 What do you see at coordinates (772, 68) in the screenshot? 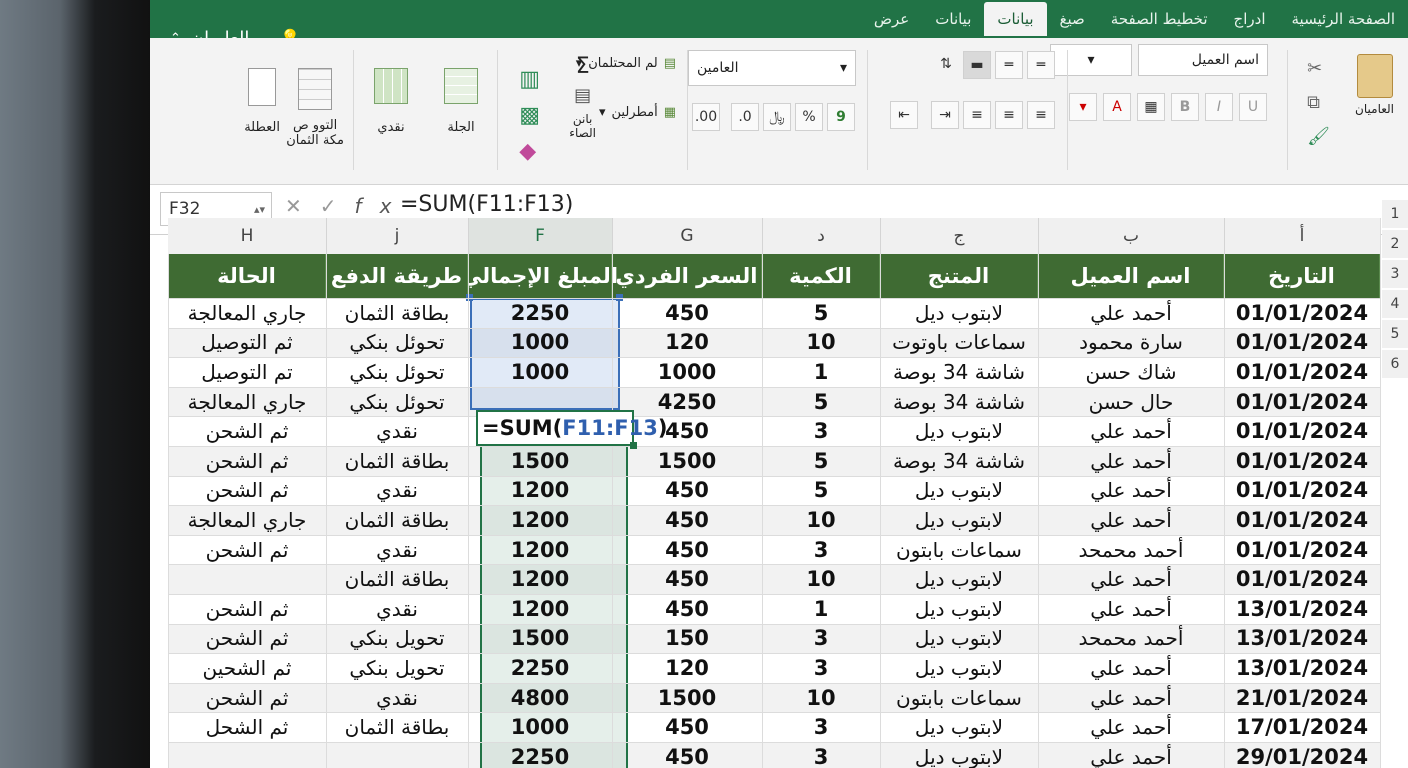
I see `number-format-dropdown: العامين ▾` at bounding box center [772, 68].